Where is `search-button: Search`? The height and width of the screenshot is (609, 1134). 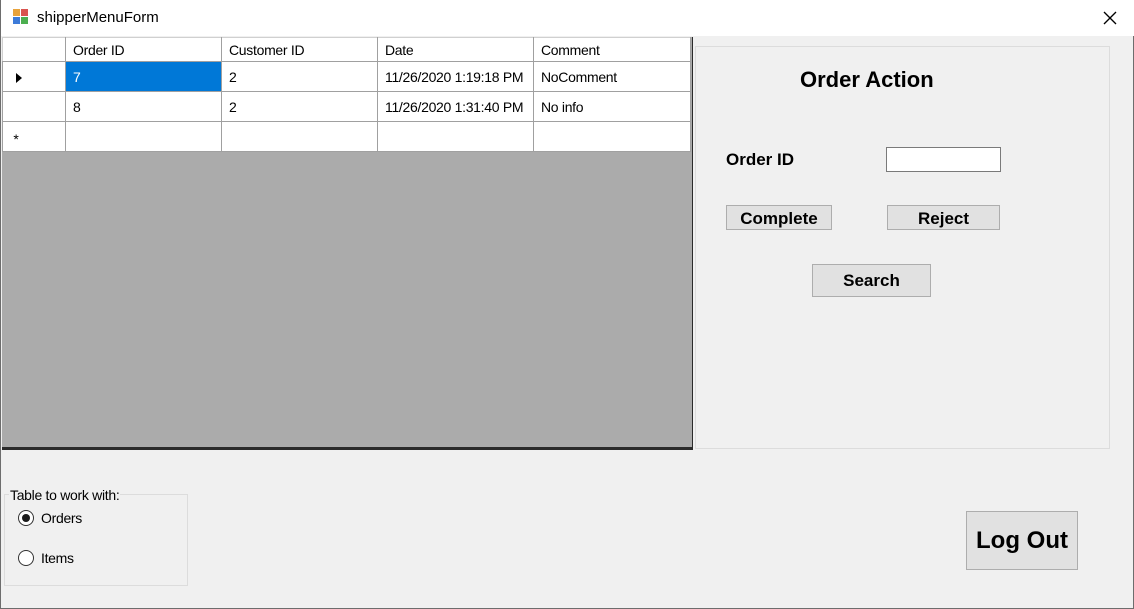
search-button: Search is located at coordinates (871, 280).